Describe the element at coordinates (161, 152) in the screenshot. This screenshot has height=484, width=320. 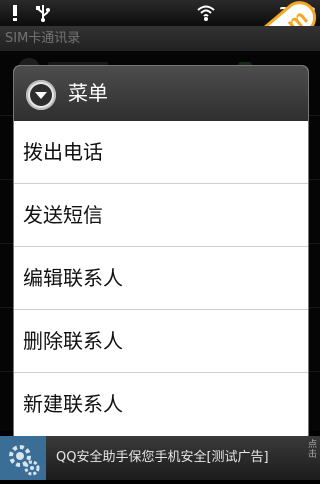
I see `menu-item-call: 拨出电话` at that location.